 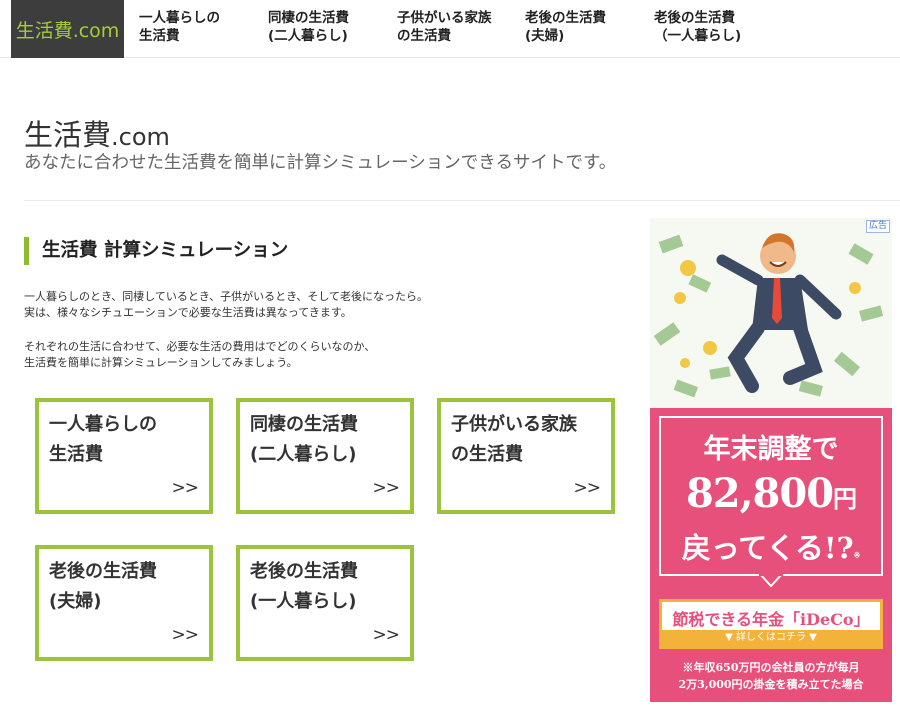 I want to click on ad-amount: 82,800円, so click(x=771, y=493).